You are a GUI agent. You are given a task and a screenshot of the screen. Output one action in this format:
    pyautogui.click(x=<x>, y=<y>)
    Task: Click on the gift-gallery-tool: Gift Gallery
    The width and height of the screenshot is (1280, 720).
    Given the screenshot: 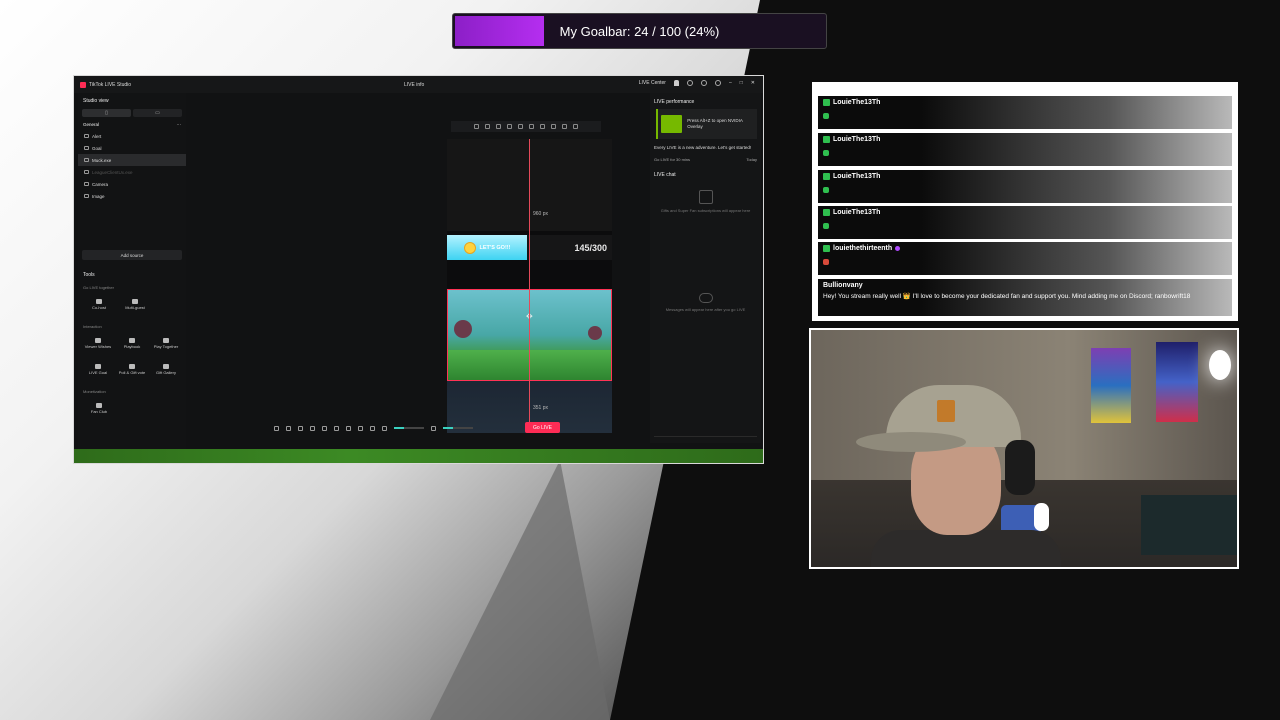 What is the action you would take?
    pyautogui.click(x=166, y=370)
    